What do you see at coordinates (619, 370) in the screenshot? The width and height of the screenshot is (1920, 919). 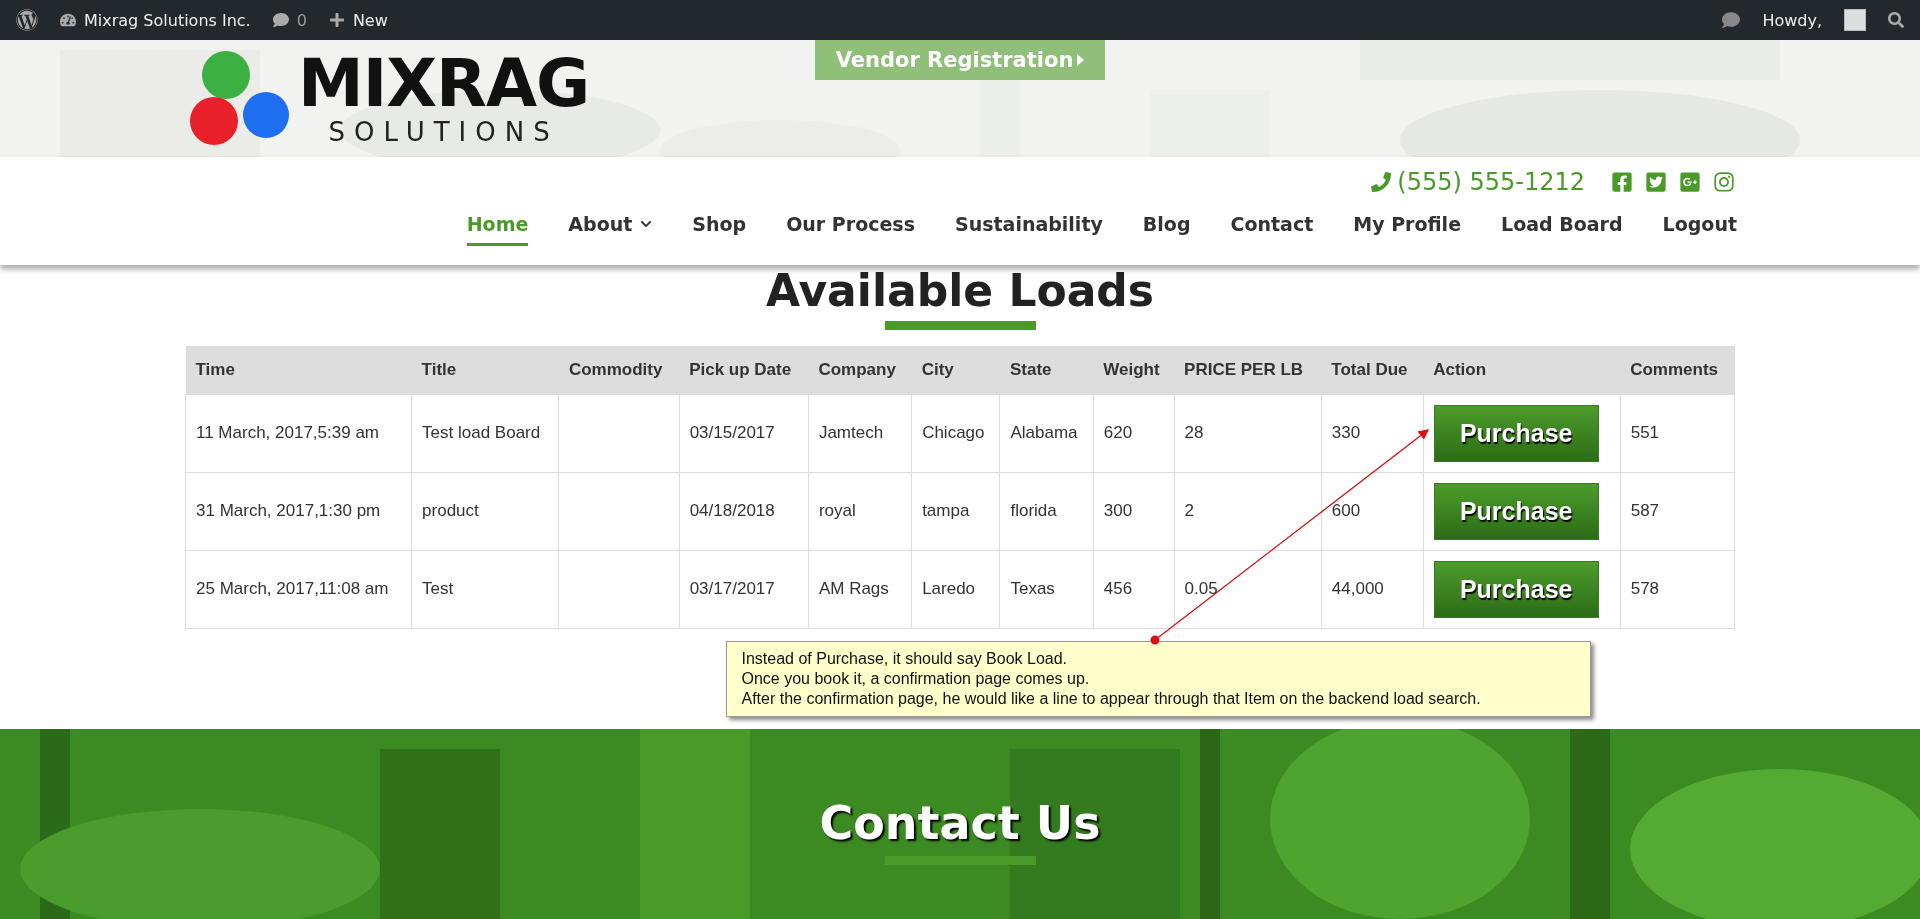 I see `column-header: Commodity` at bounding box center [619, 370].